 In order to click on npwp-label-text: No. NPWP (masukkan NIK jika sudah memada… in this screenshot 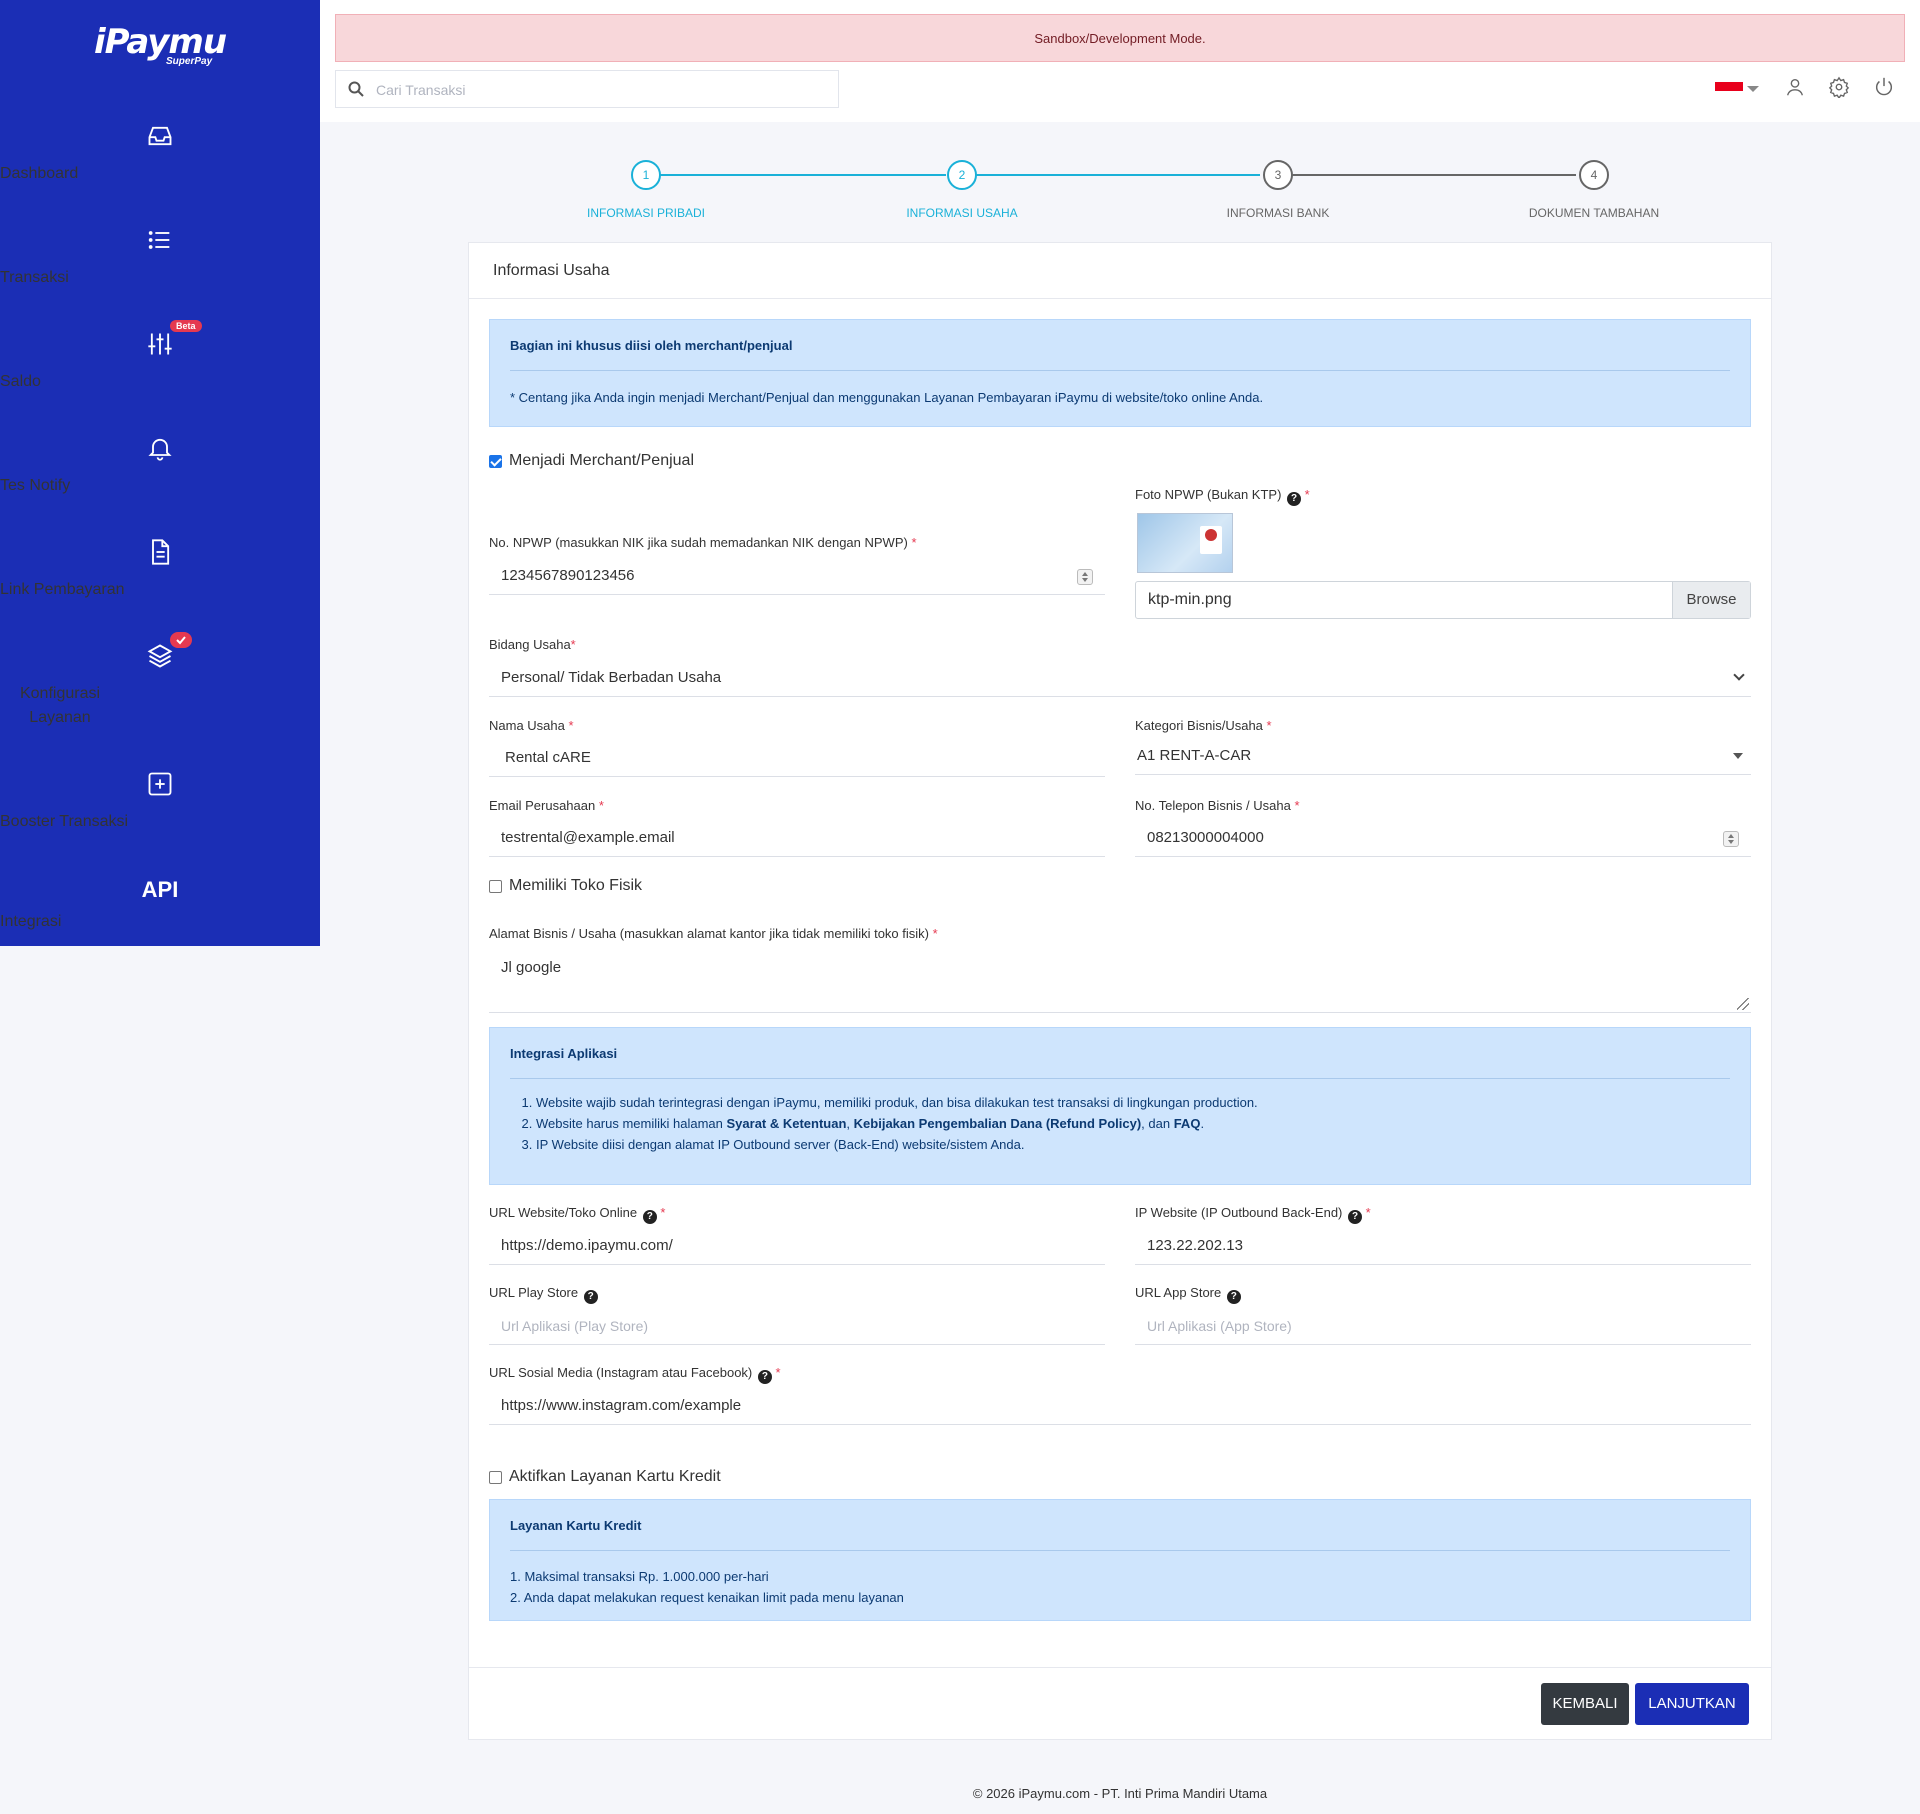, I will do `click(698, 542)`.